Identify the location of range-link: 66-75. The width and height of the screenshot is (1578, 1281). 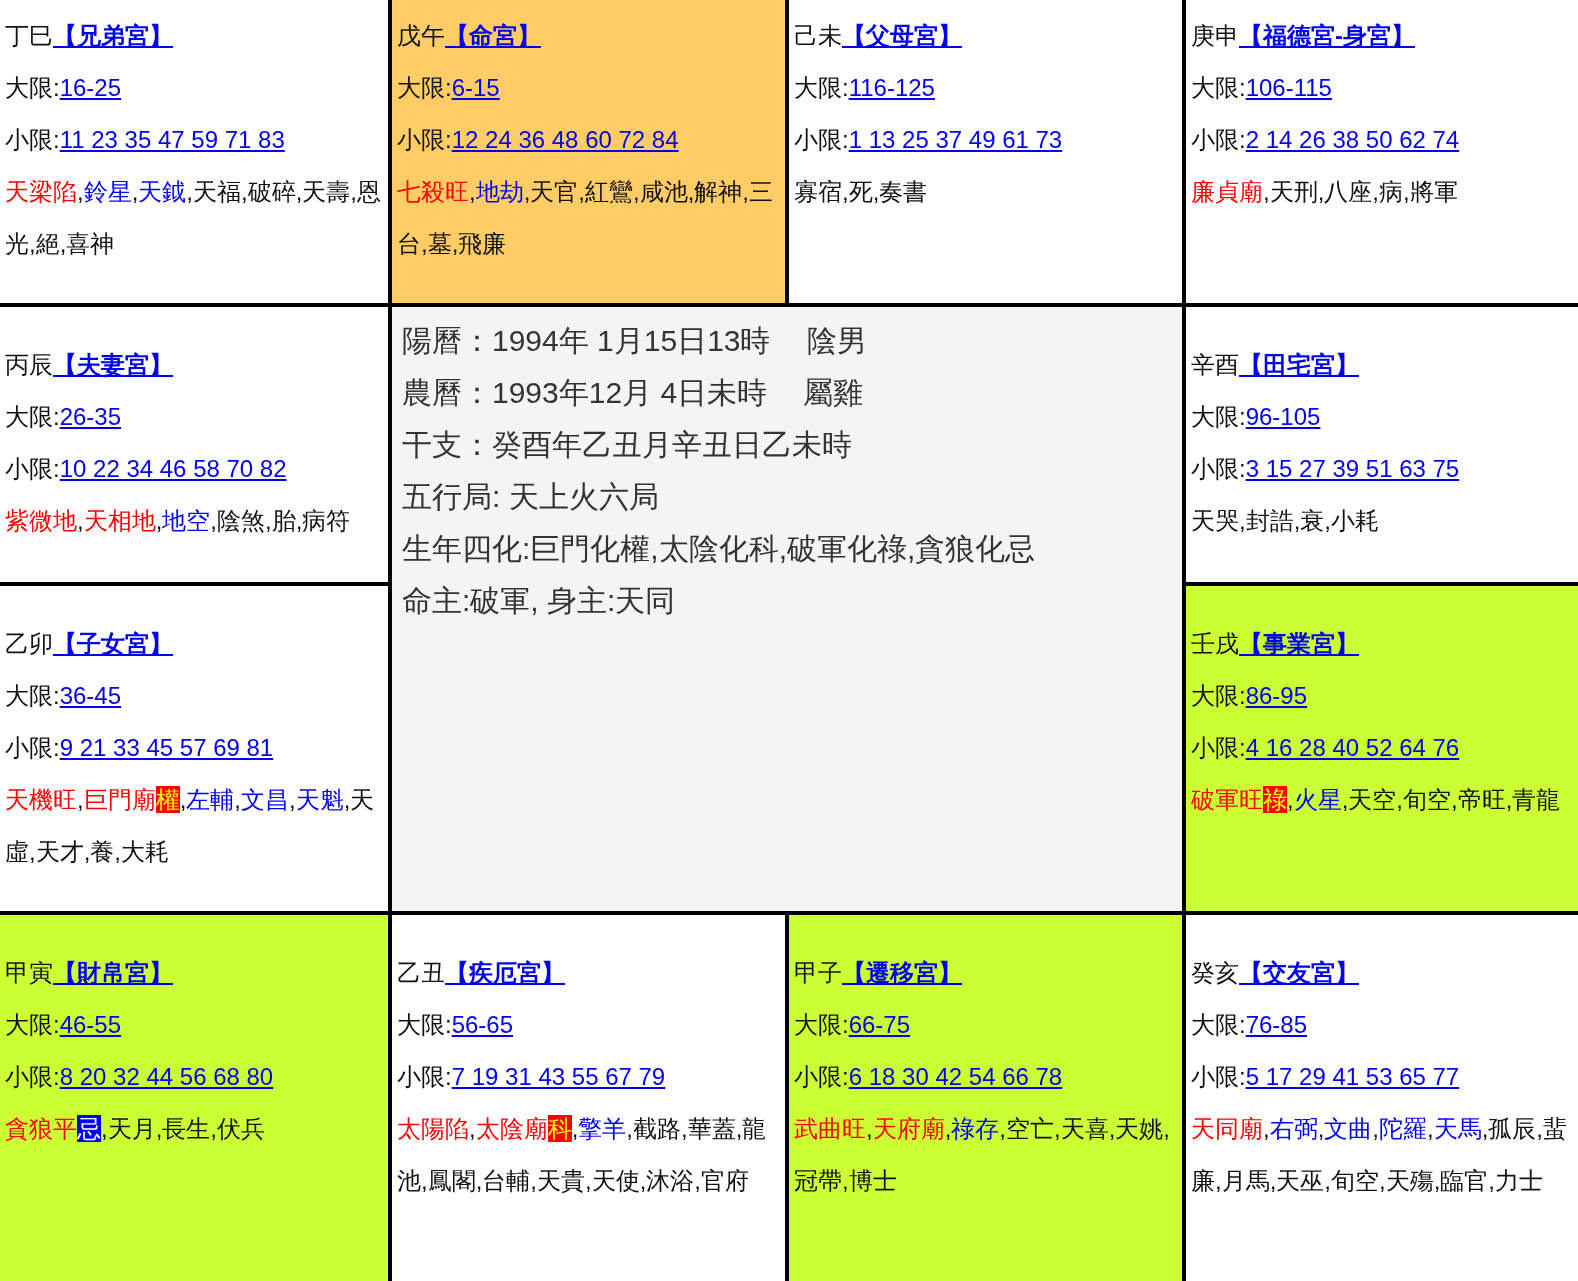
(879, 1024).